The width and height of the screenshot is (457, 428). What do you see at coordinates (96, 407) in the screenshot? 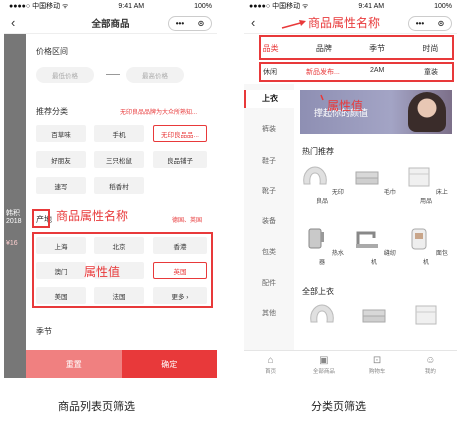
I see `left-caption: 商品列表页筛选` at bounding box center [96, 407].